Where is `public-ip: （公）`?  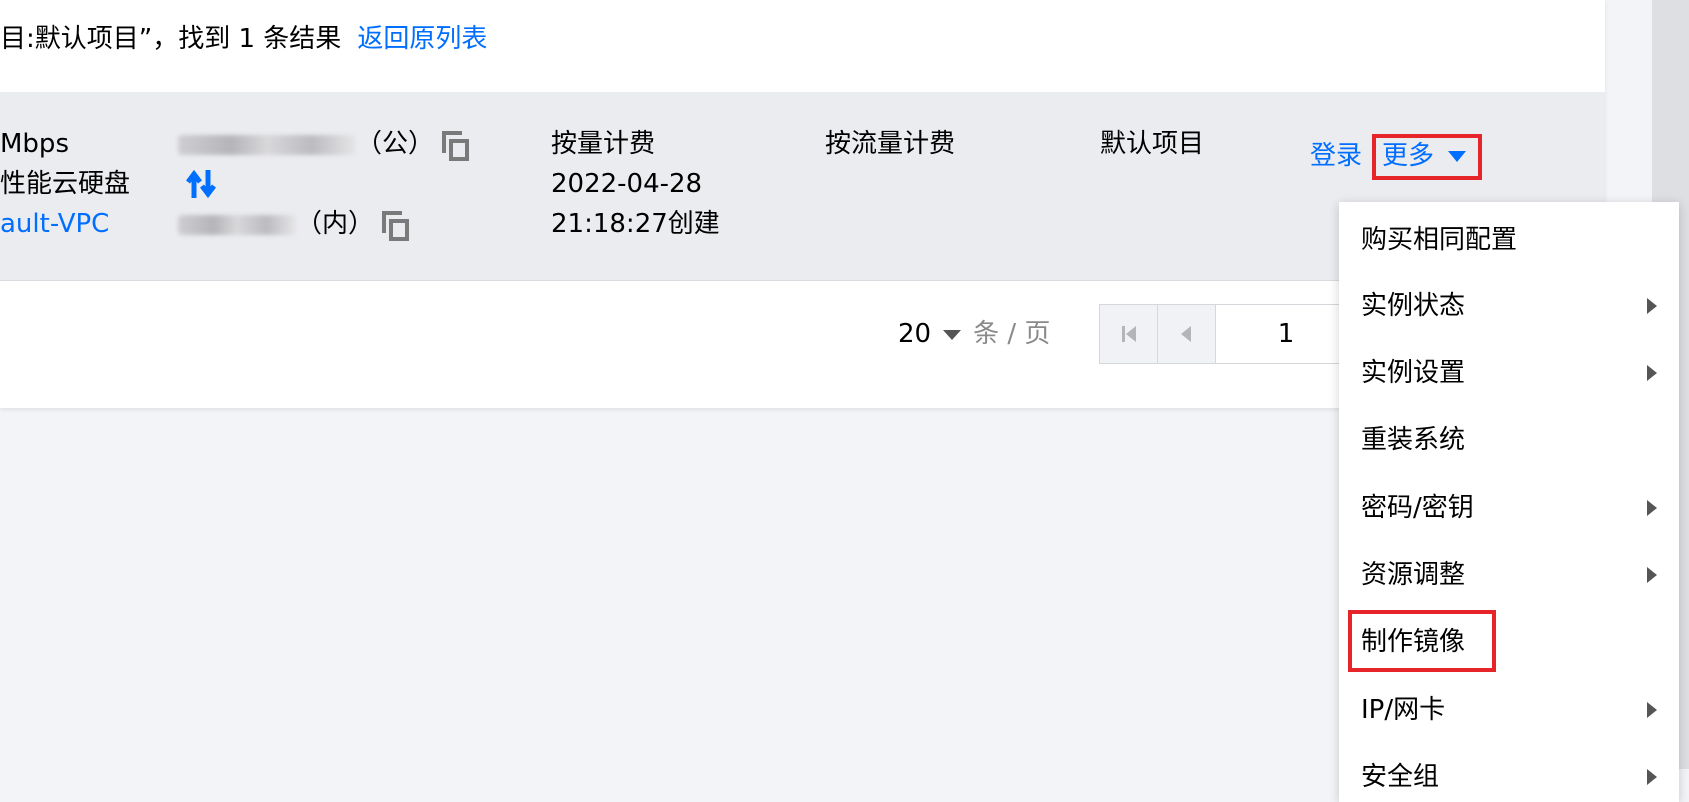 public-ip: （公） is located at coordinates (324, 144).